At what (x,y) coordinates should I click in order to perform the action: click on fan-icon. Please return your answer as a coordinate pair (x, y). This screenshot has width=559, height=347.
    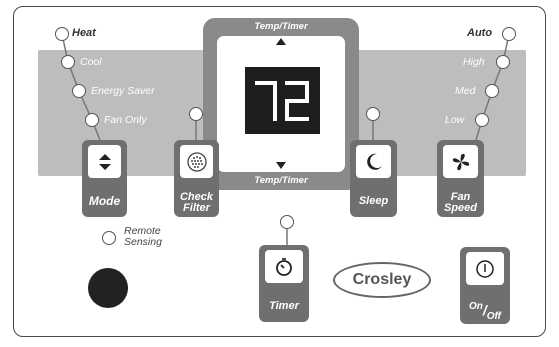
    Looking at the image, I should click on (460, 161).